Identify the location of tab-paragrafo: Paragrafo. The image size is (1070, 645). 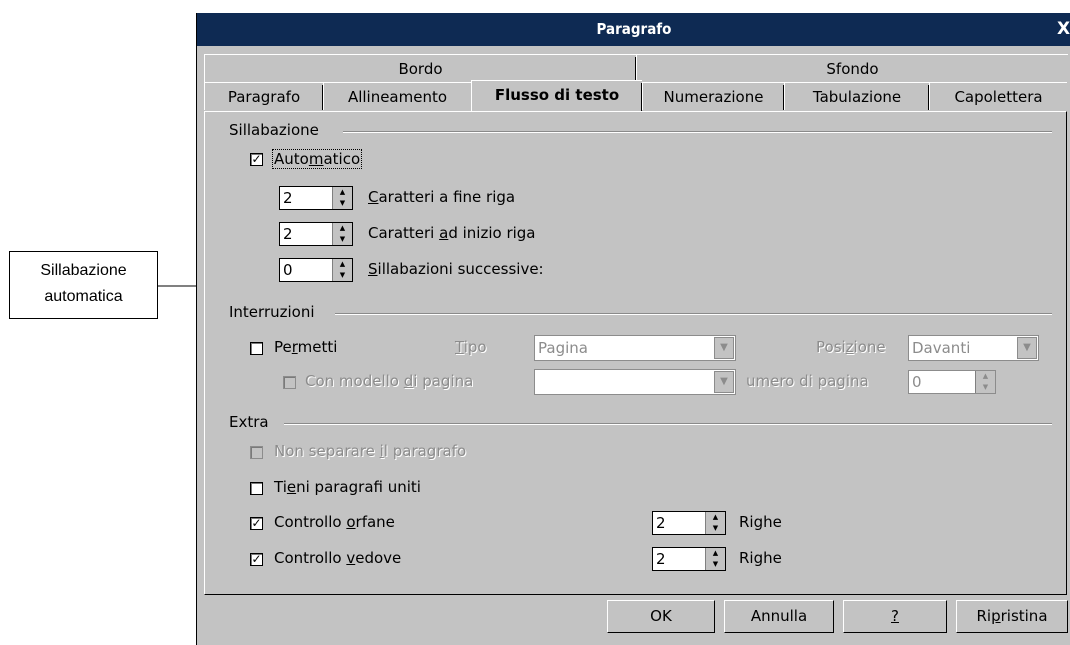
(263, 96).